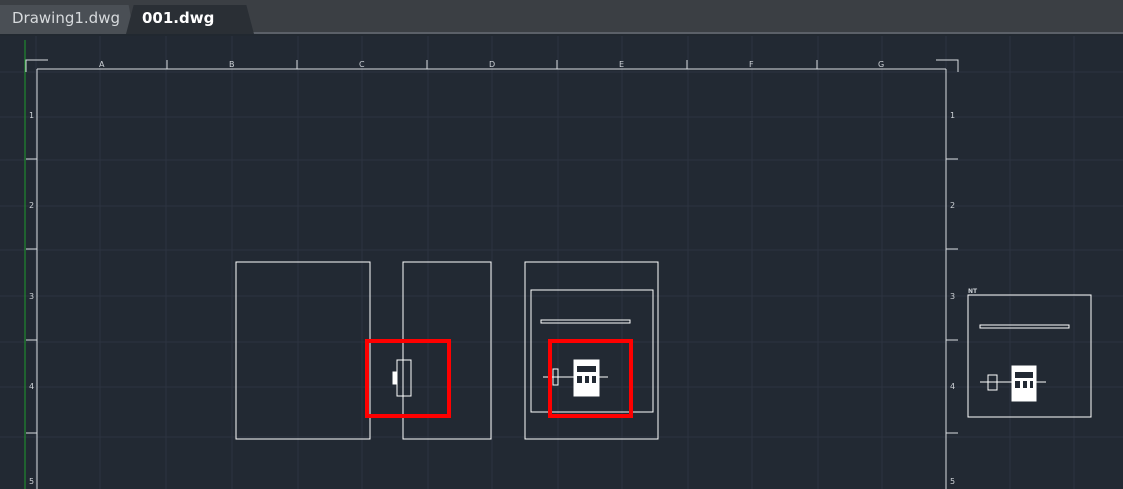  I want to click on tab-drawing1-label: Drawing1.dwg, so click(66, 18).